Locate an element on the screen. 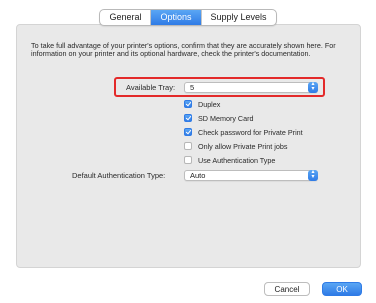  option-check-password: Check password for Private Print is located at coordinates (243, 132).